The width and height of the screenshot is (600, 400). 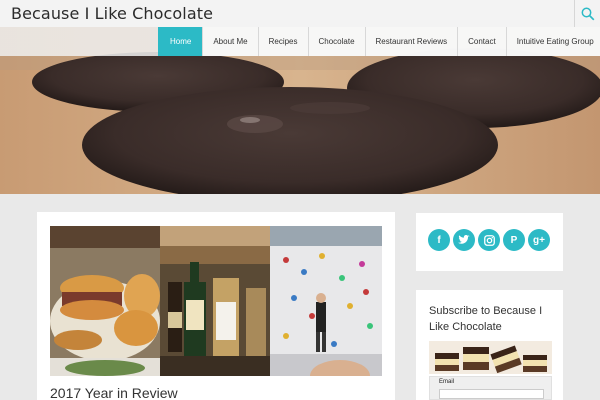 What do you see at coordinates (552, 41) in the screenshot?
I see `nav-item-intuitive-eating-group: Intuitive Eating Group` at bounding box center [552, 41].